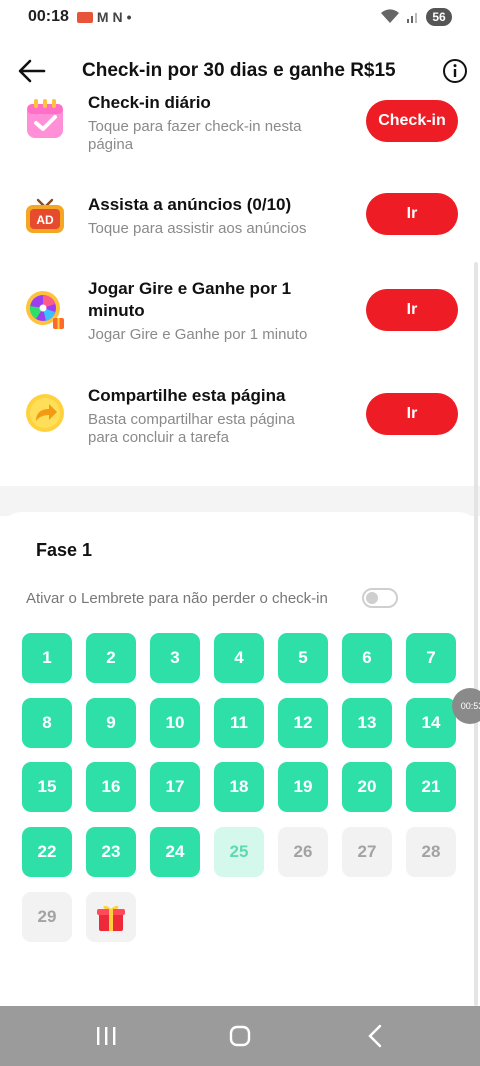  Describe the element at coordinates (45, 413) in the screenshot. I see `share-arrow-icon` at that location.